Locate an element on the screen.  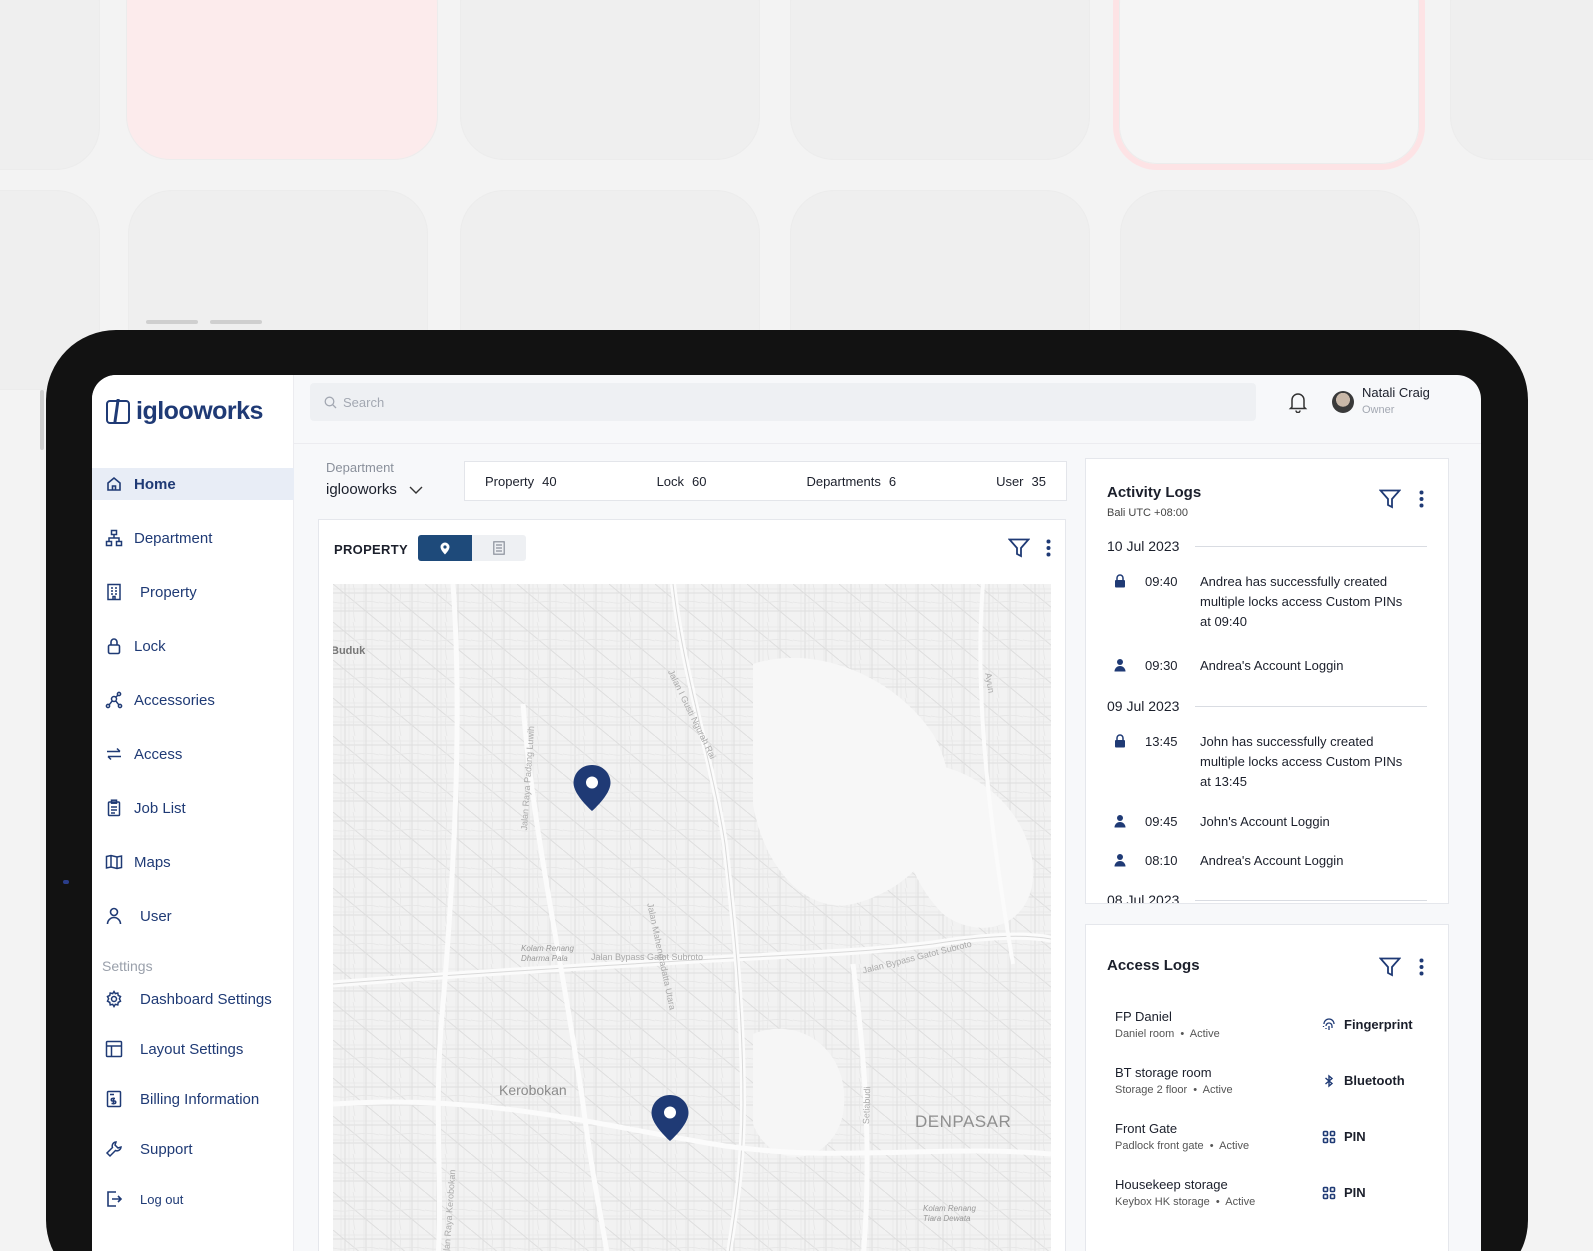
logo-text: iglooworks is located at coordinates (199, 411).